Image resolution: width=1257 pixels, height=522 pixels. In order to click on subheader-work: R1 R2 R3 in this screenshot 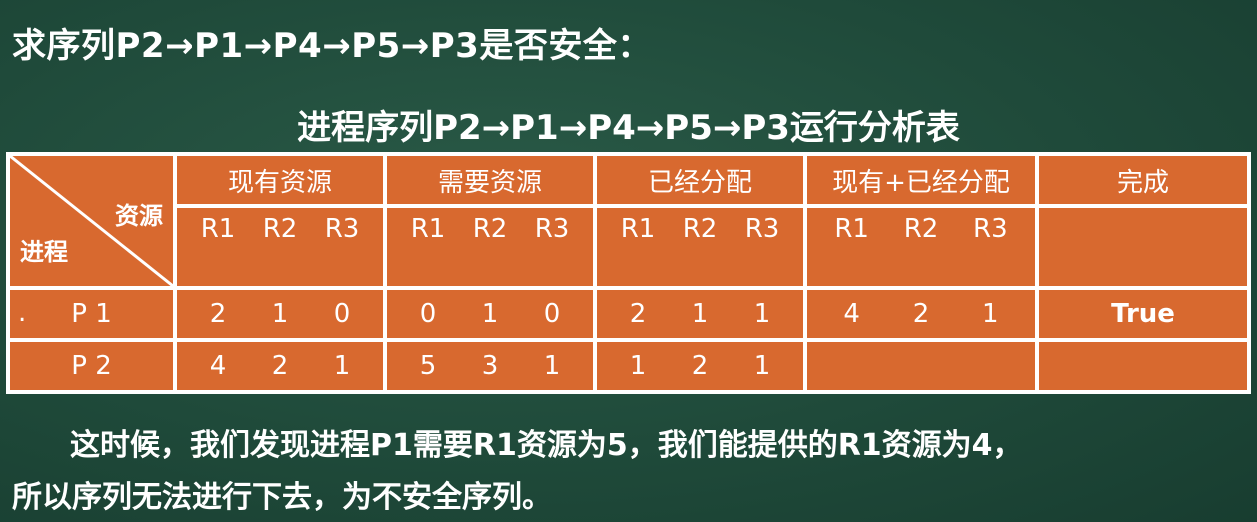, I will do `click(280, 247)`.